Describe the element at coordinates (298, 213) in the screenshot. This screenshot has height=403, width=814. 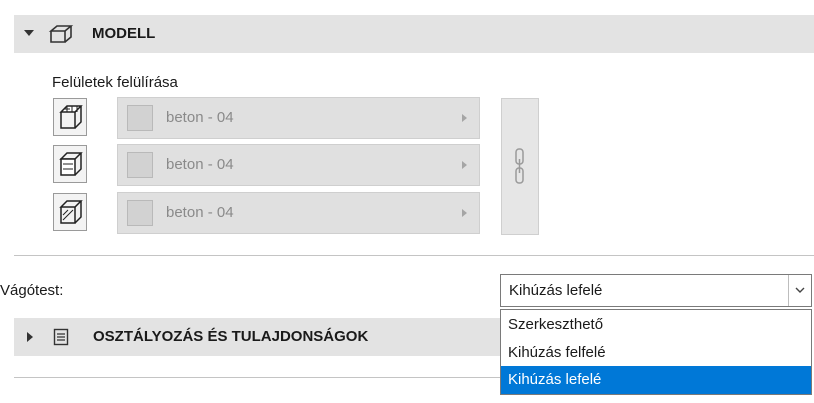
I see `bottom-material-picker: beton - 04` at that location.